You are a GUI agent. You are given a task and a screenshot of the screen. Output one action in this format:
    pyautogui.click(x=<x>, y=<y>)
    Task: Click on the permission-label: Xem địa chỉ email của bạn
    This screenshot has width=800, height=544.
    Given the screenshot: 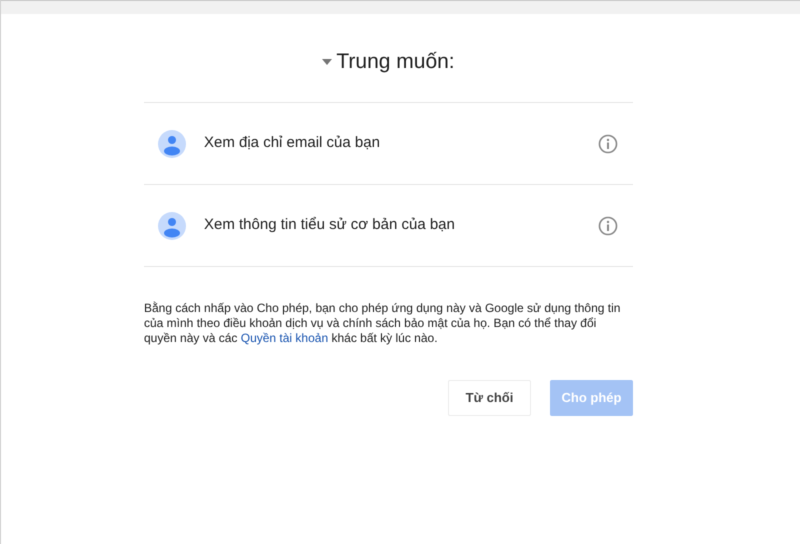 What is the action you would take?
    pyautogui.click(x=292, y=143)
    